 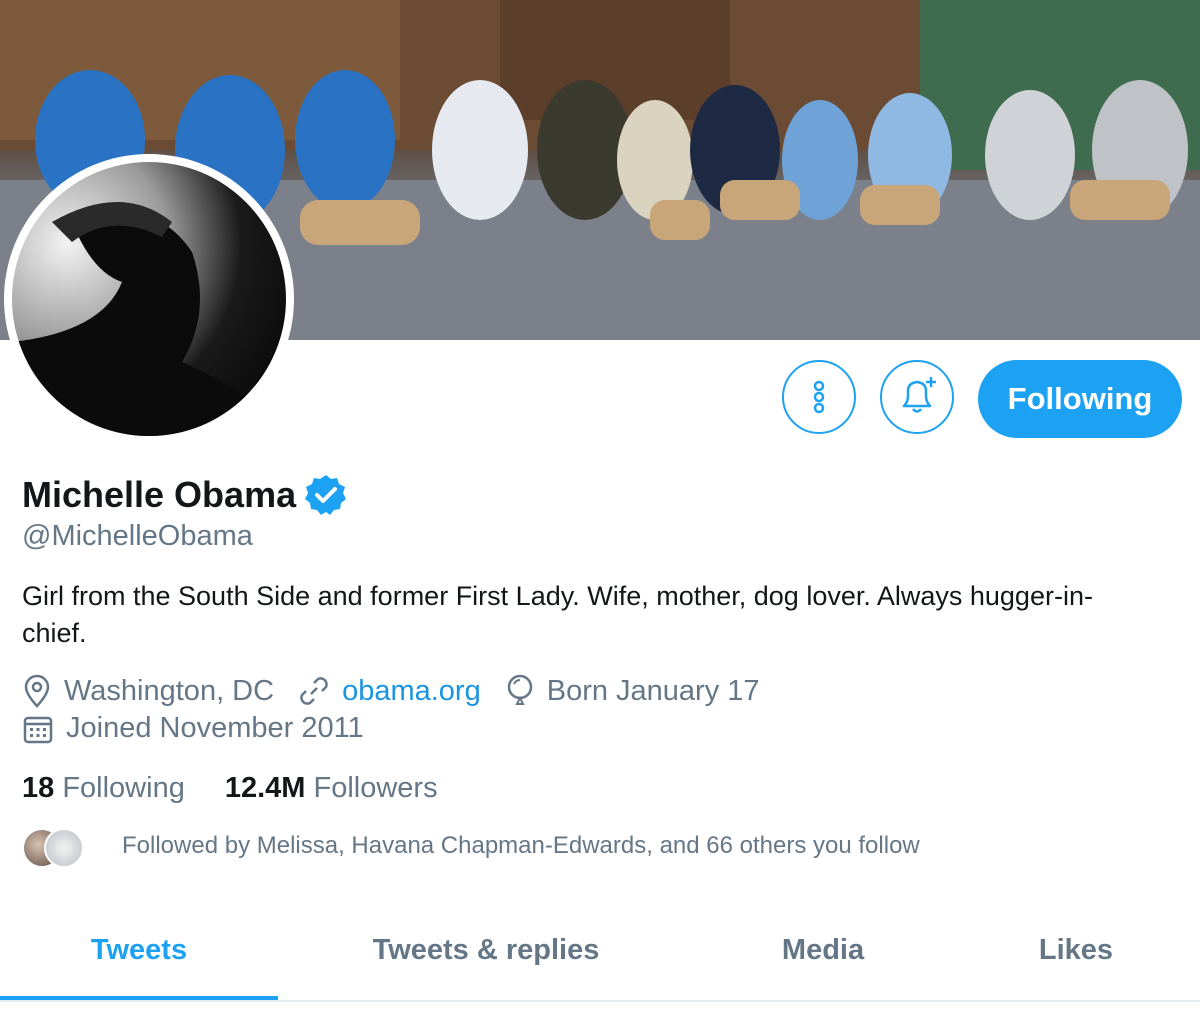 What do you see at coordinates (375, 788) in the screenshot?
I see `followers-label: Followers` at bounding box center [375, 788].